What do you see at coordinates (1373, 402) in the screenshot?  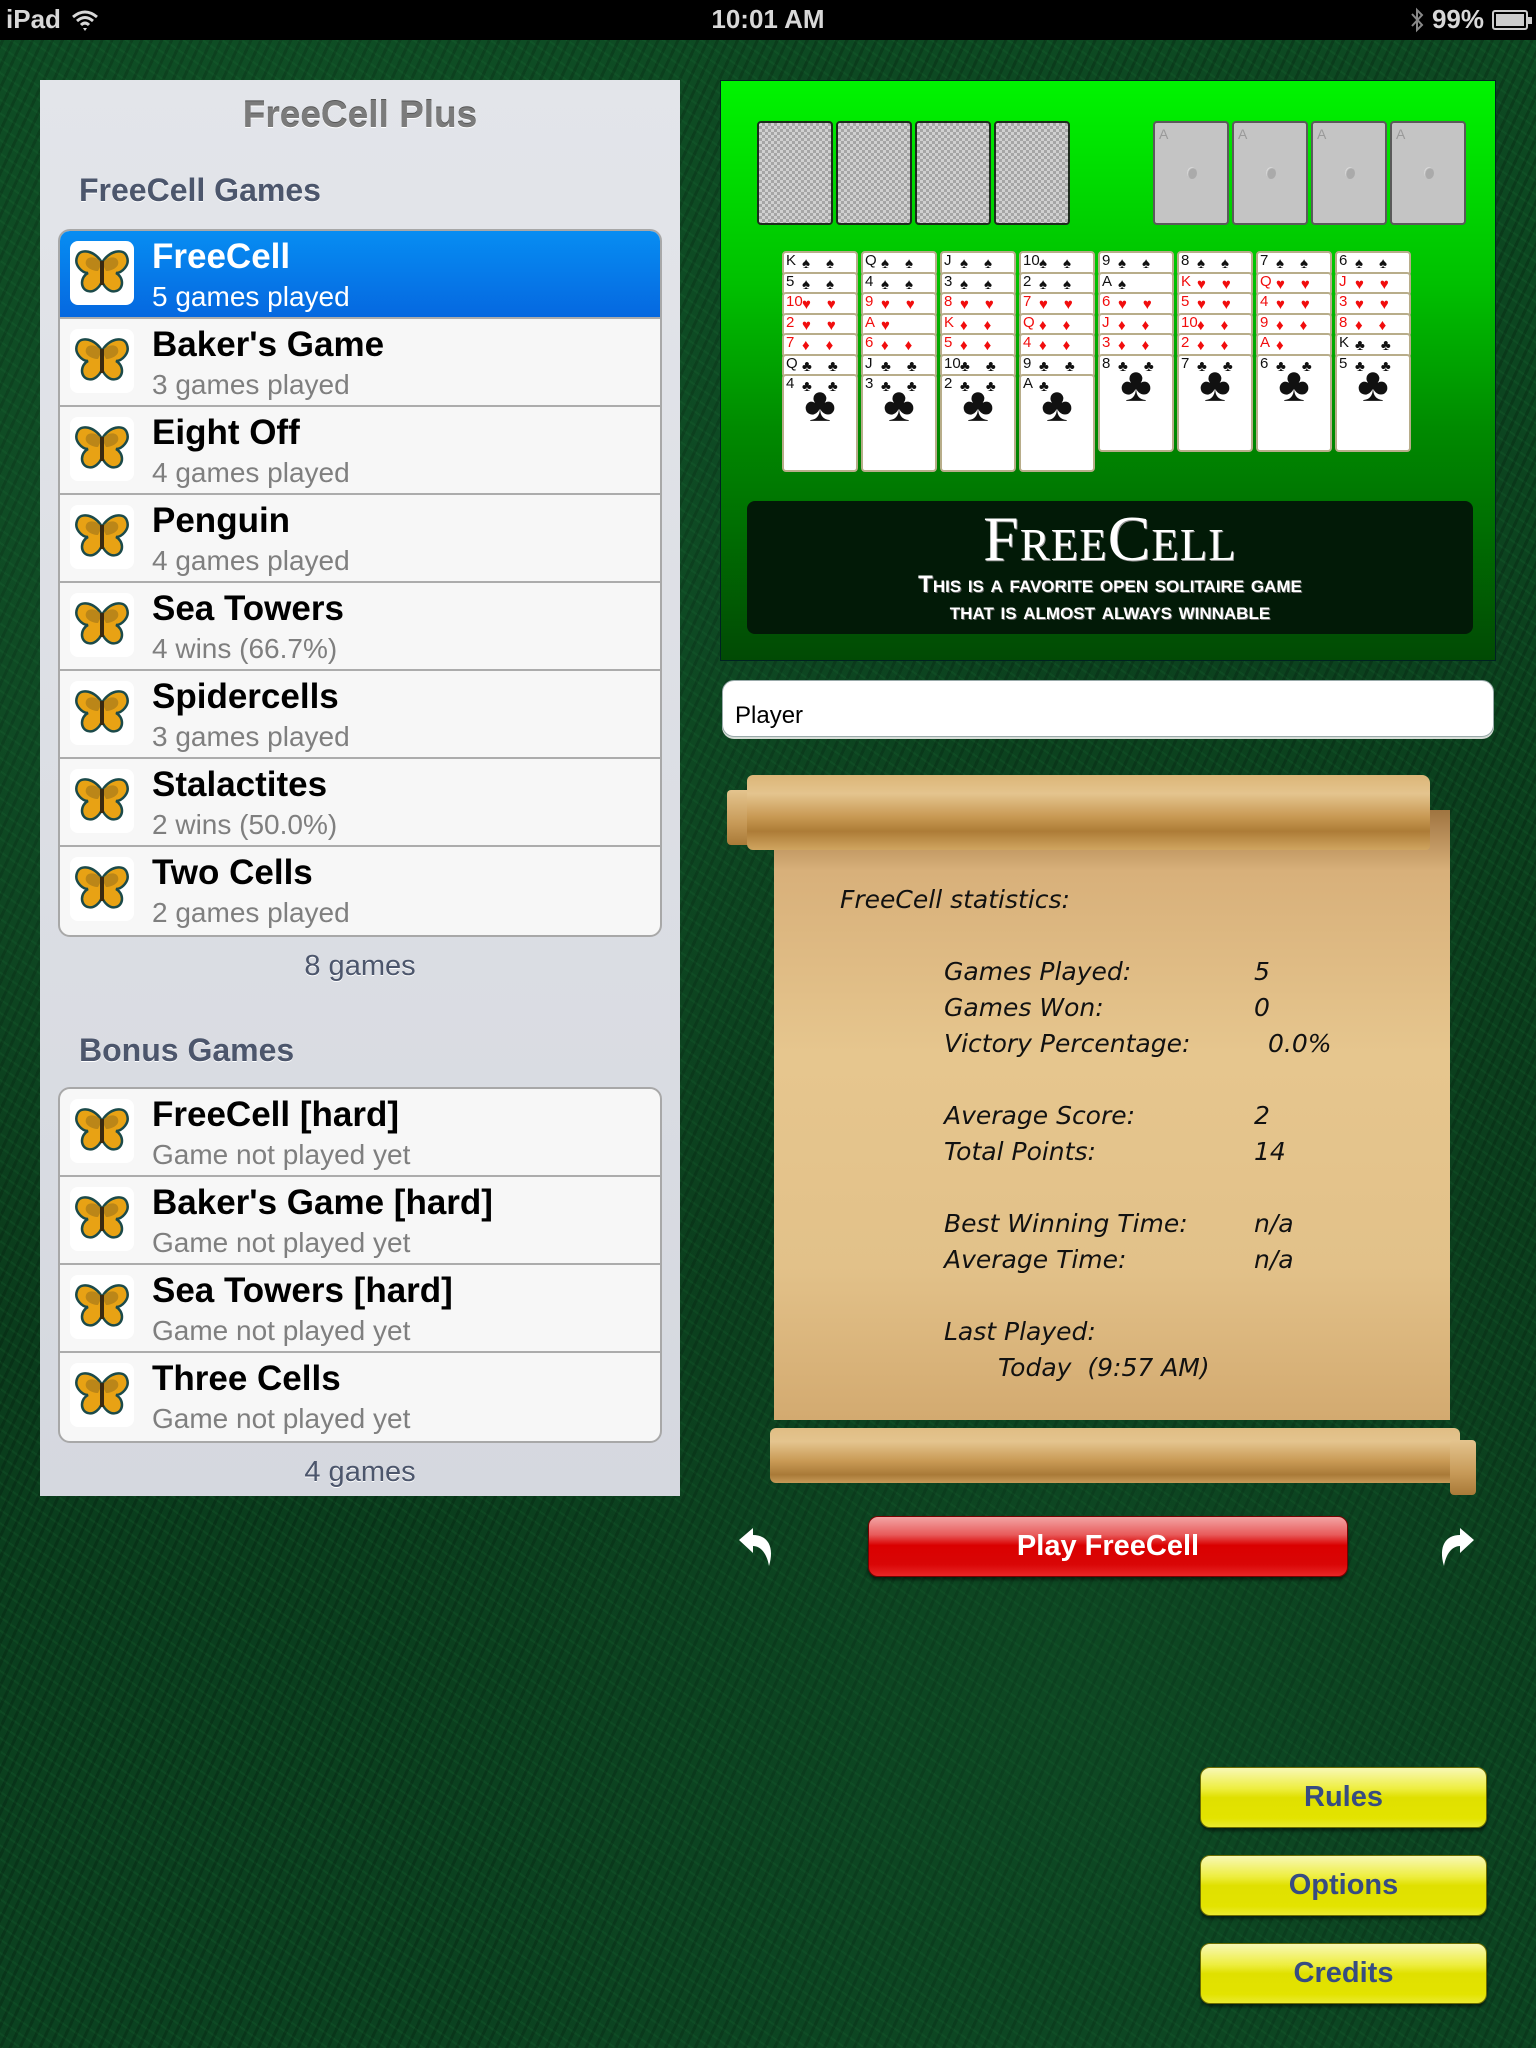 I see `playing-card: 5 ♣♣ ♣` at bounding box center [1373, 402].